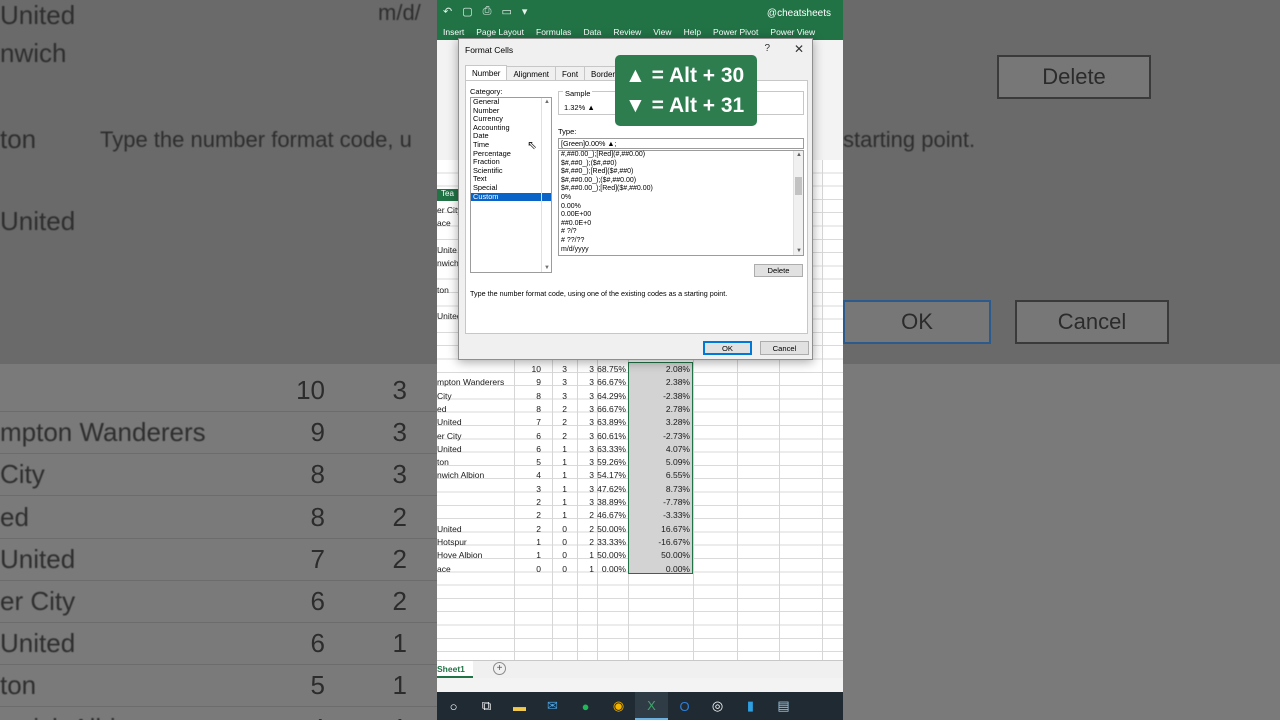 This screenshot has width=1280, height=720. What do you see at coordinates (611, 569) in the screenshot?
I see `percentage-cell: 0.00%` at bounding box center [611, 569].